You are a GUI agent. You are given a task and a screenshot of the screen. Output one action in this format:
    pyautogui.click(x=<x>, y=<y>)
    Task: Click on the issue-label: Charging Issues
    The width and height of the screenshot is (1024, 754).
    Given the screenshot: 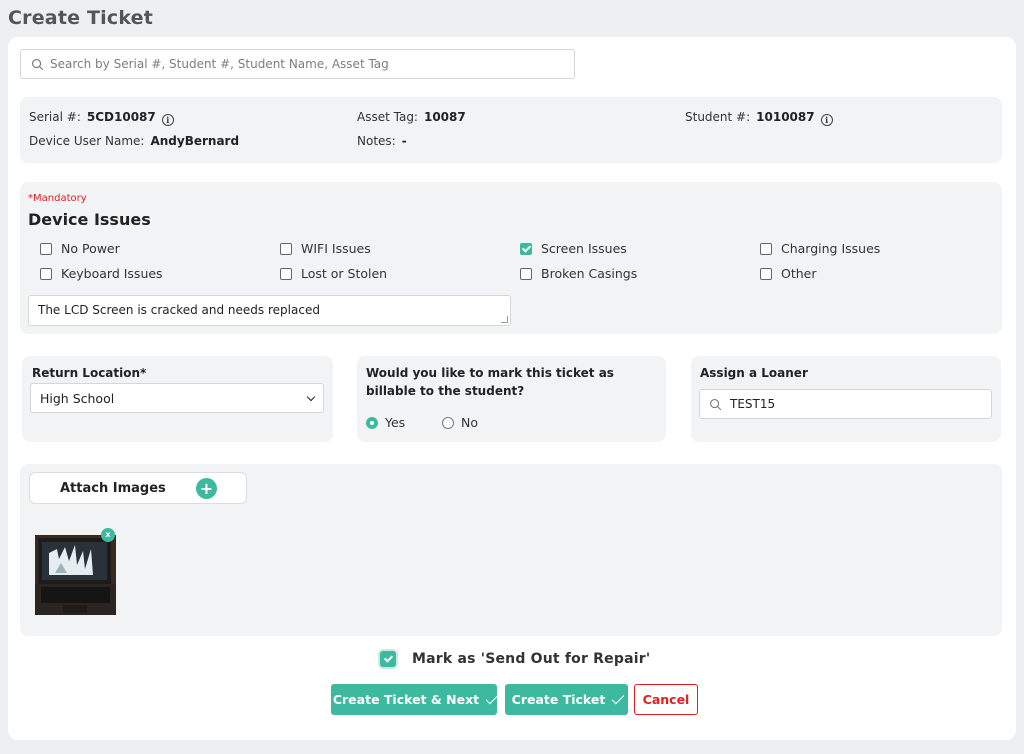 What is the action you would take?
    pyautogui.click(x=831, y=248)
    